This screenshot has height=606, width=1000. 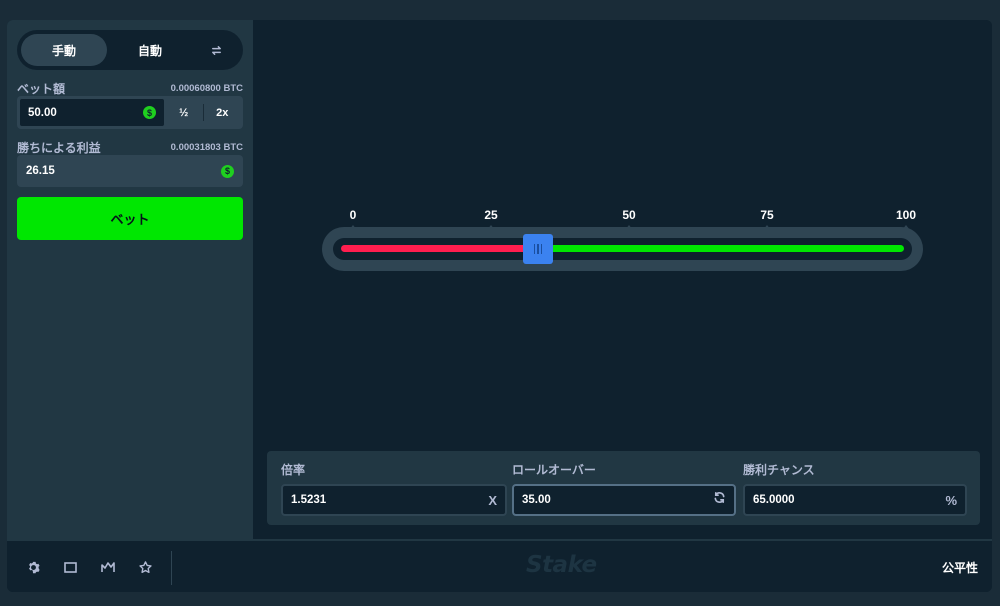 What do you see at coordinates (774, 500) in the screenshot?
I see `win-chance-value: 65.0000` at bounding box center [774, 500].